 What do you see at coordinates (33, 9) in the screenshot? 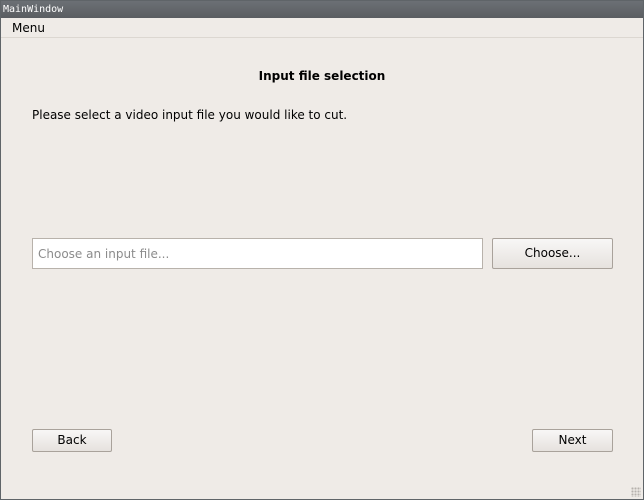
I see `window-title: MainWindow` at bounding box center [33, 9].